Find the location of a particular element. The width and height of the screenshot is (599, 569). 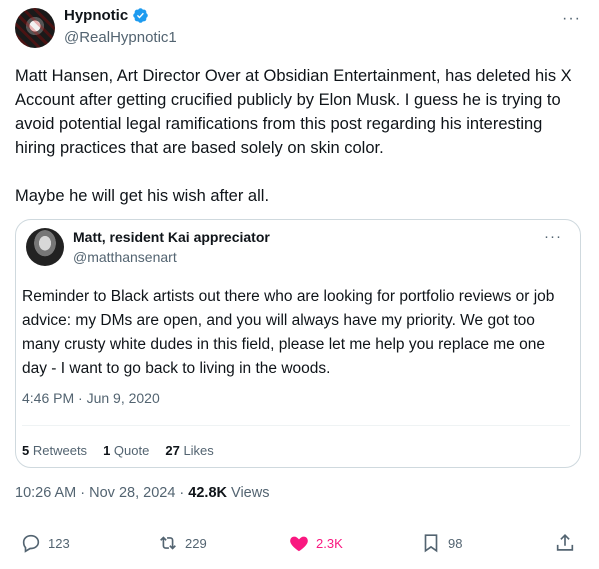

bookmark-icon is located at coordinates (431, 543).